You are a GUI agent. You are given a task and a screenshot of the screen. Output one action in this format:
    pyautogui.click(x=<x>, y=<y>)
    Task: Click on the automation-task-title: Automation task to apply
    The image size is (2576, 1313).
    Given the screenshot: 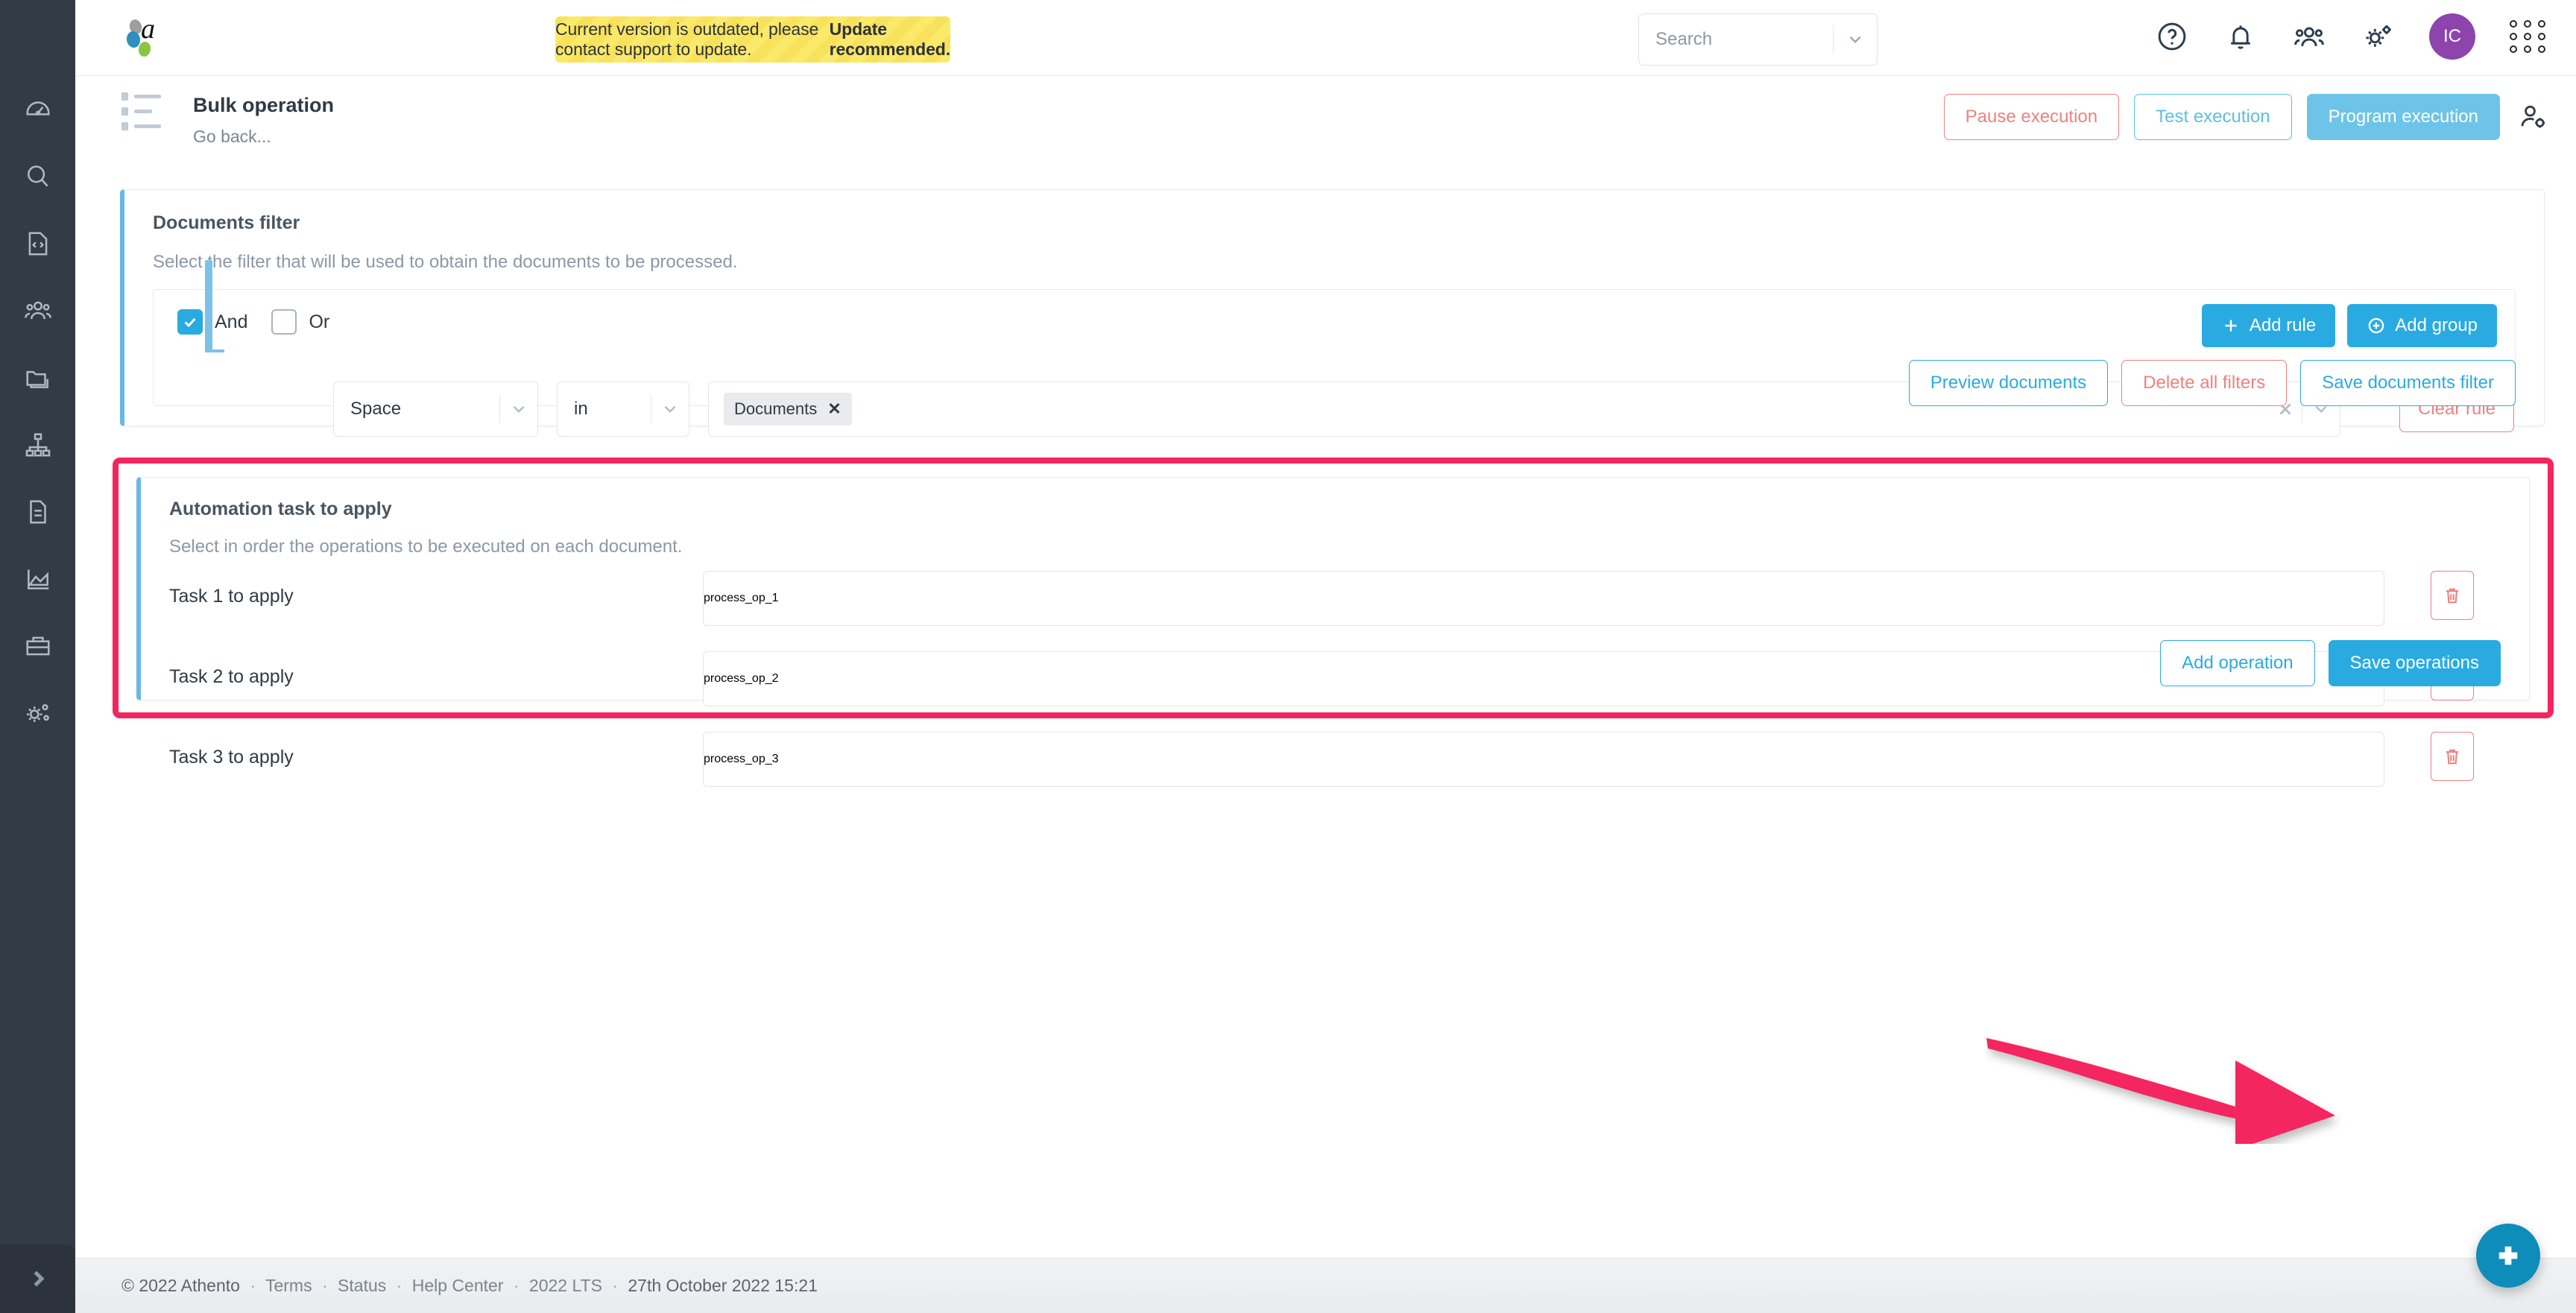 What is the action you would take?
    pyautogui.click(x=280, y=509)
    